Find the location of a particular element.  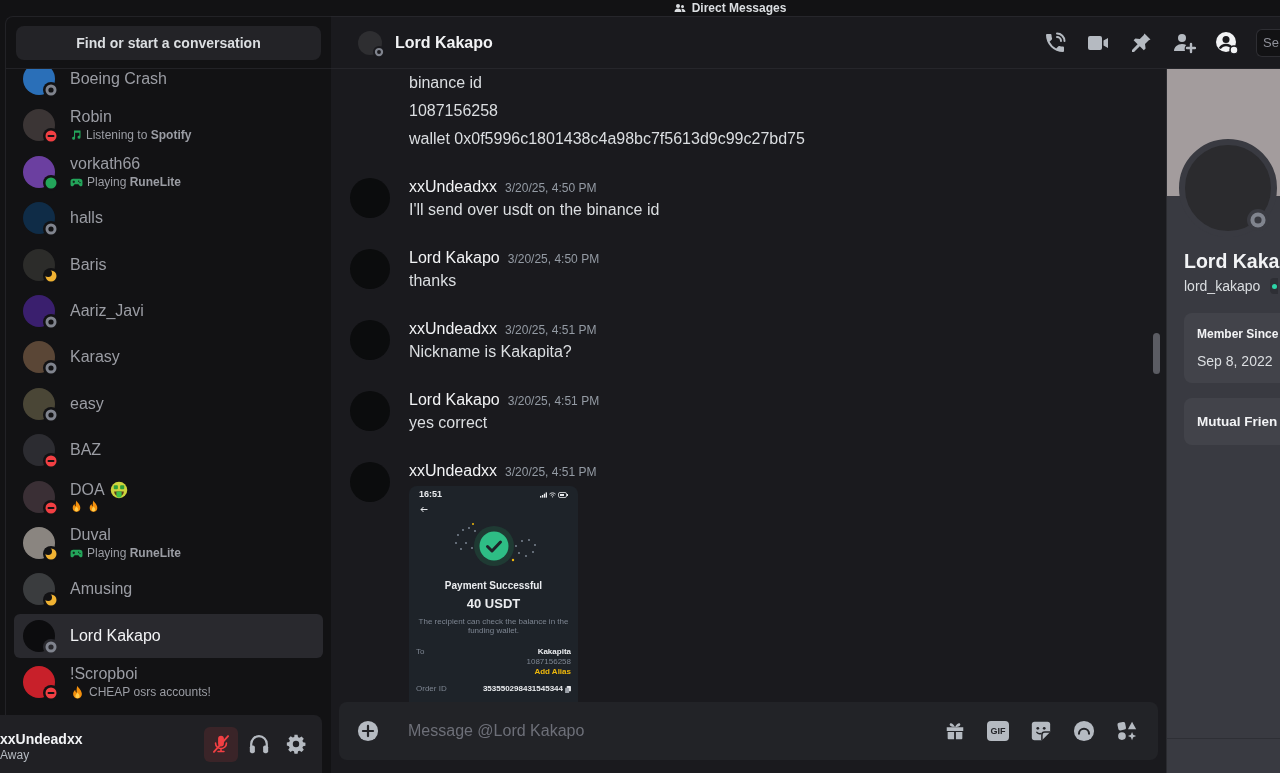

message-composer: Message @Lord Kakapo GIF is located at coordinates (748, 731).